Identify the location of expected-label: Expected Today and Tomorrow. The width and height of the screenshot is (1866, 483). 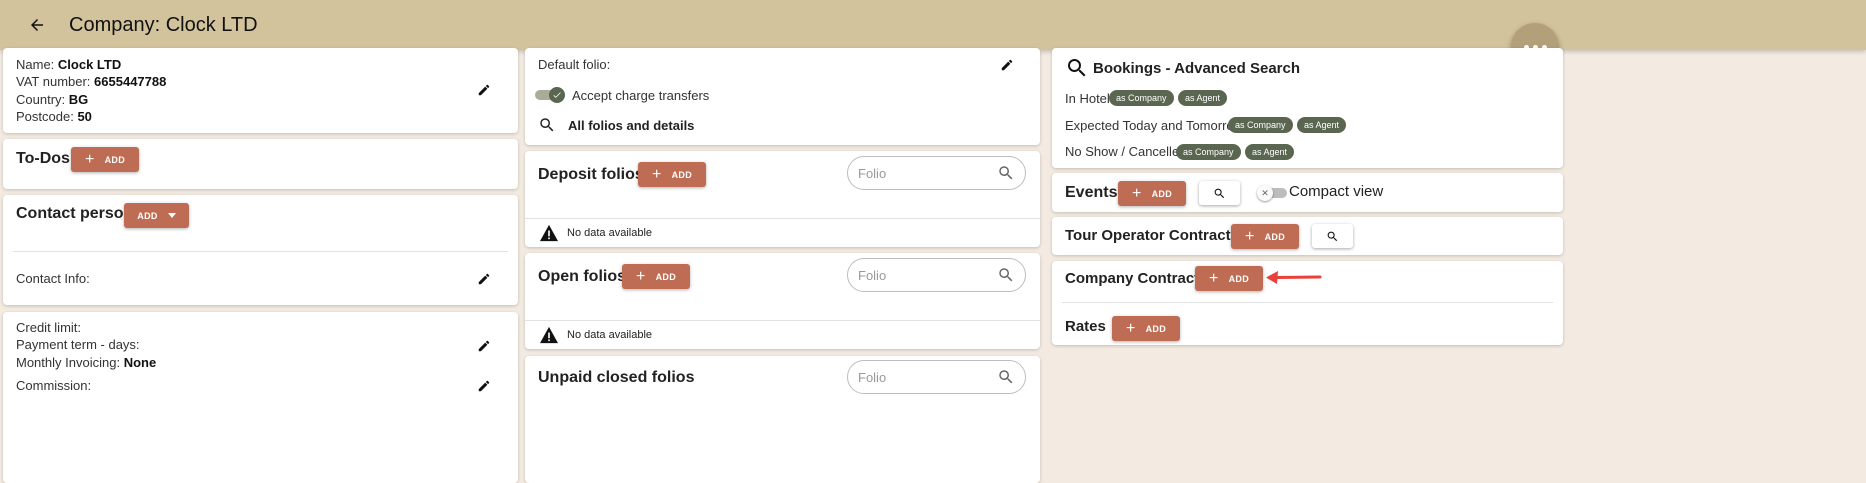
(1154, 125).